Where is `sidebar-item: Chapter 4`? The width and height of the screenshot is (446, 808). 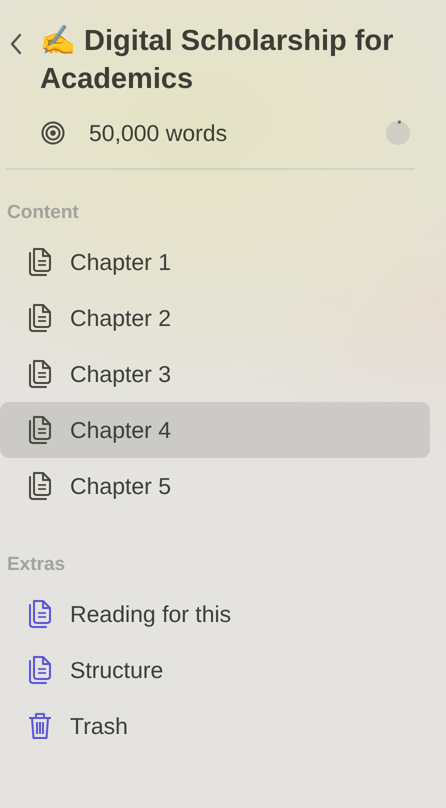 sidebar-item: Chapter 4 is located at coordinates (215, 430).